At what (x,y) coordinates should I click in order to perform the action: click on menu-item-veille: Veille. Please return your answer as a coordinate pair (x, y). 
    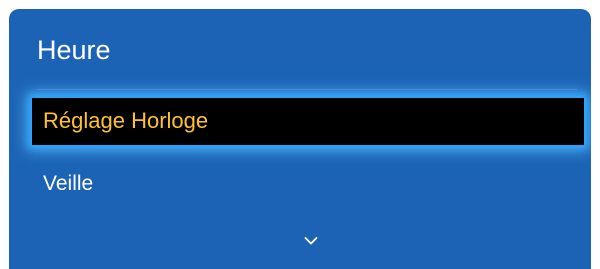
    Looking at the image, I should click on (68, 184).